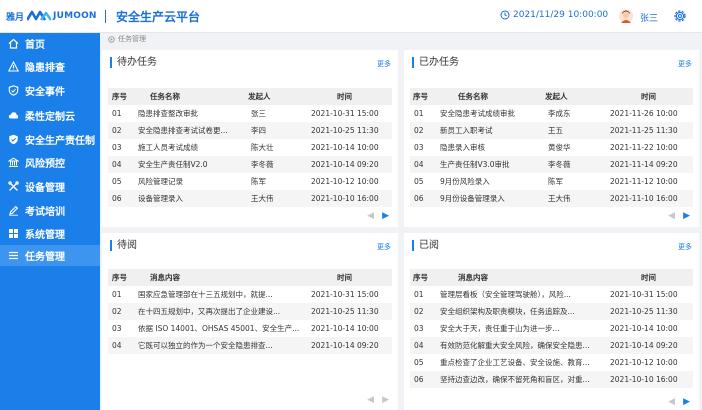 Image resolution: width=702 pixels, height=410 pixels. I want to click on panel-title: 已办任务, so click(435, 62).